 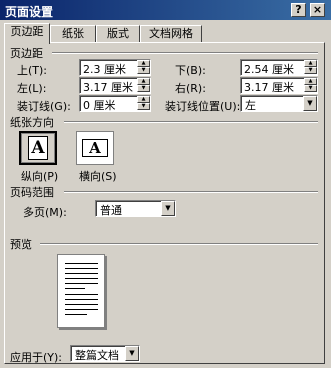 What do you see at coordinates (111, 210) in the screenshot?
I see `multiple-pages-value: 普通` at bounding box center [111, 210].